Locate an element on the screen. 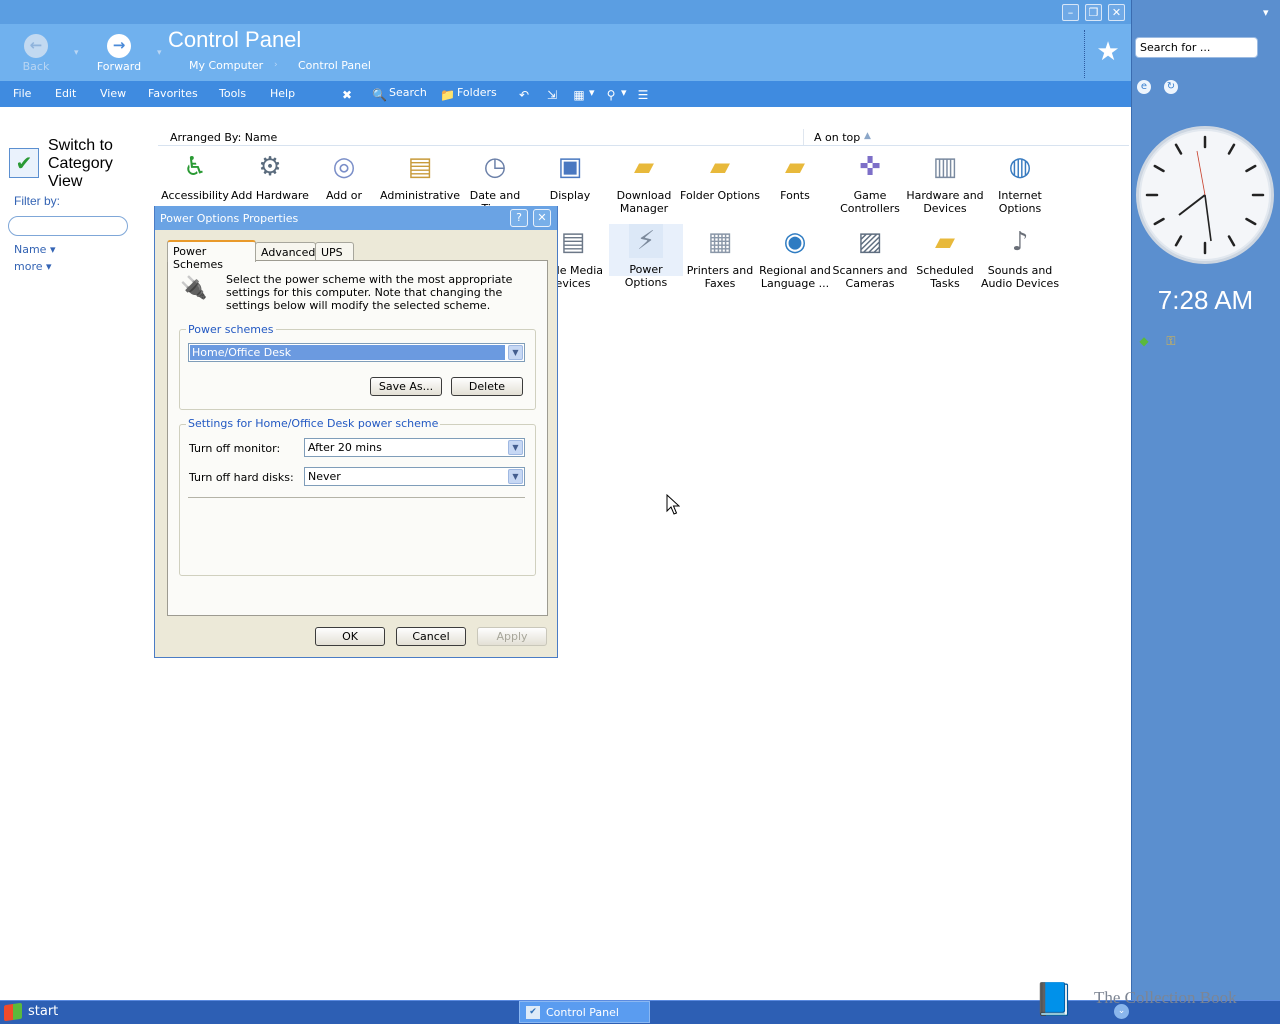 The height and width of the screenshot is (1024, 1280). dialog-titlebar: Power Options Properties ? ✕ is located at coordinates (356, 218).